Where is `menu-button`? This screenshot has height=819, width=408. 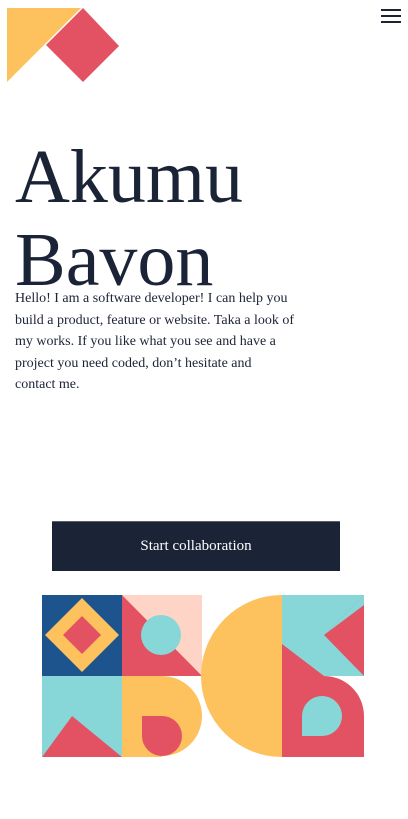 menu-button is located at coordinates (391, 16).